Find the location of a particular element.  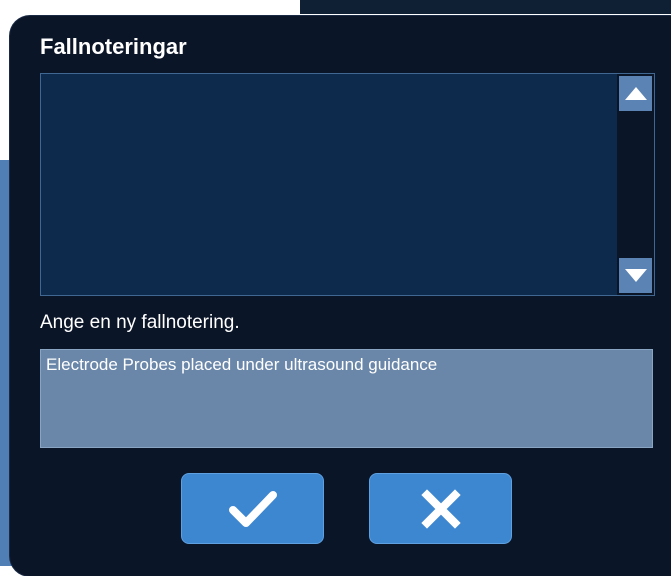

confirm-button is located at coordinates (252, 508).